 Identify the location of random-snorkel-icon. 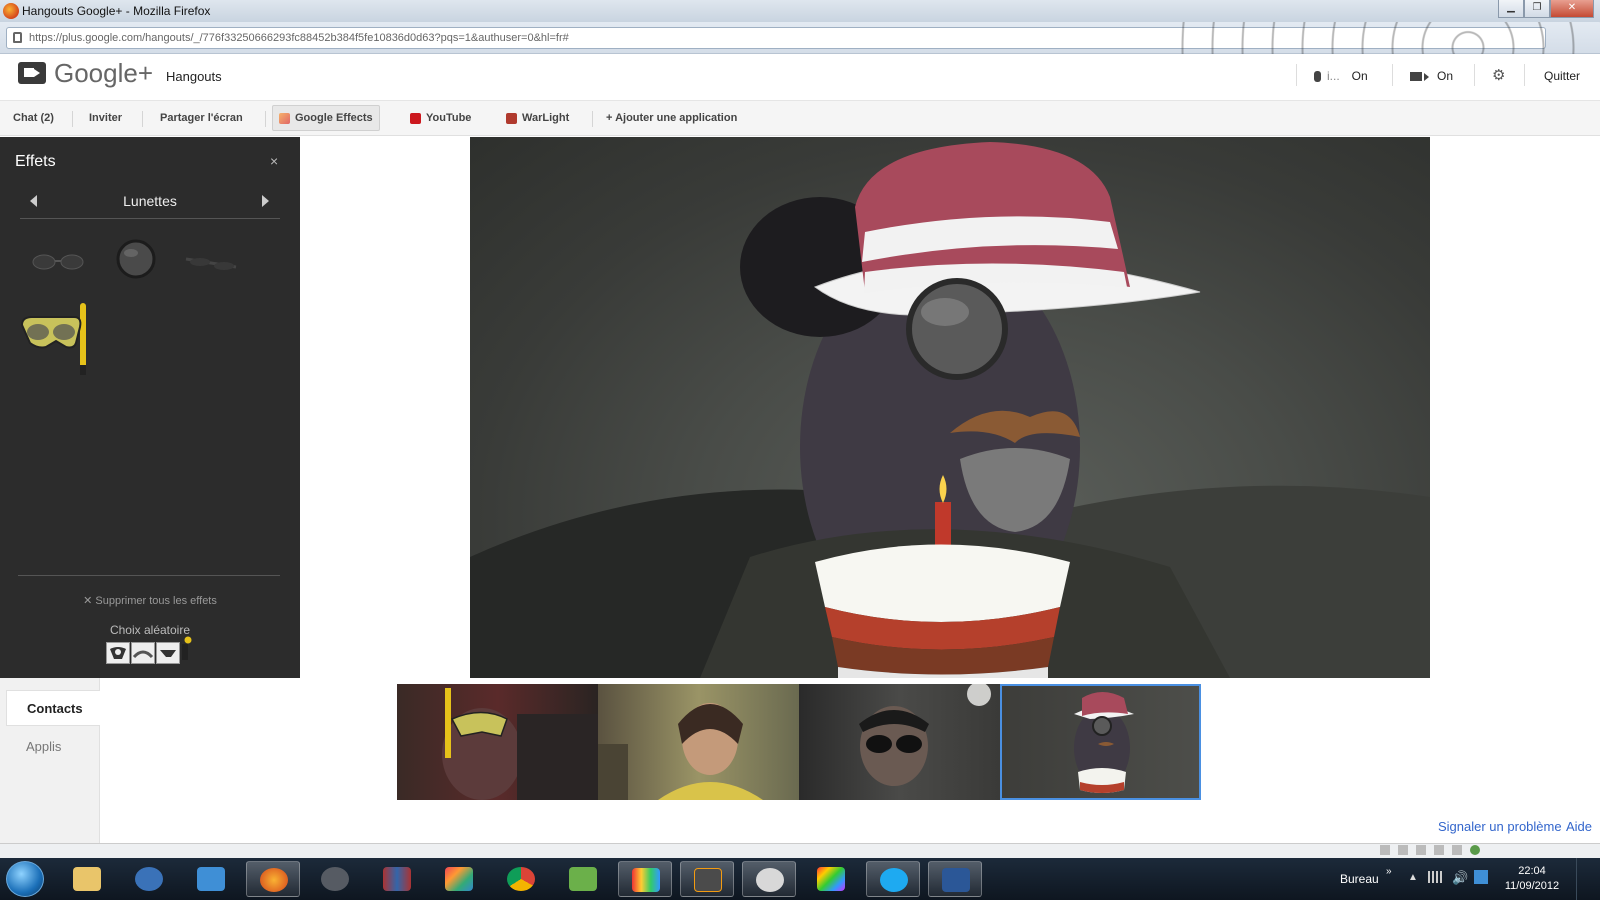
(186, 649).